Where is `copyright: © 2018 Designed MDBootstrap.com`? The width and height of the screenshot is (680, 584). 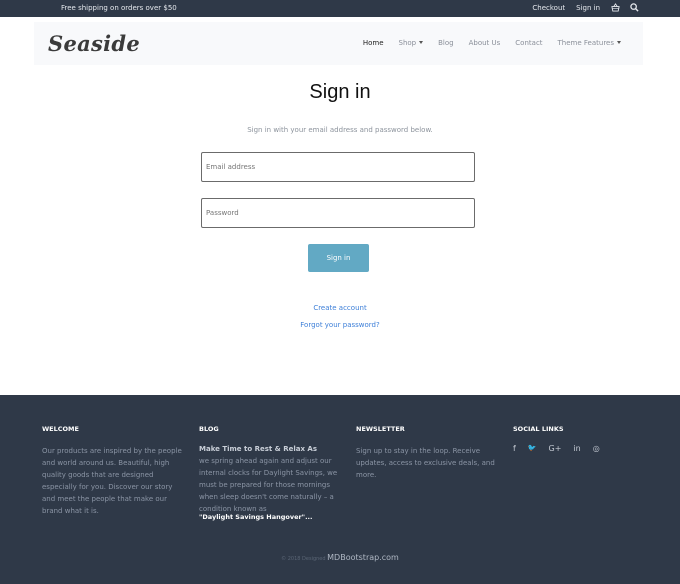 copyright: © 2018 Designed MDBootstrap.com is located at coordinates (340, 557).